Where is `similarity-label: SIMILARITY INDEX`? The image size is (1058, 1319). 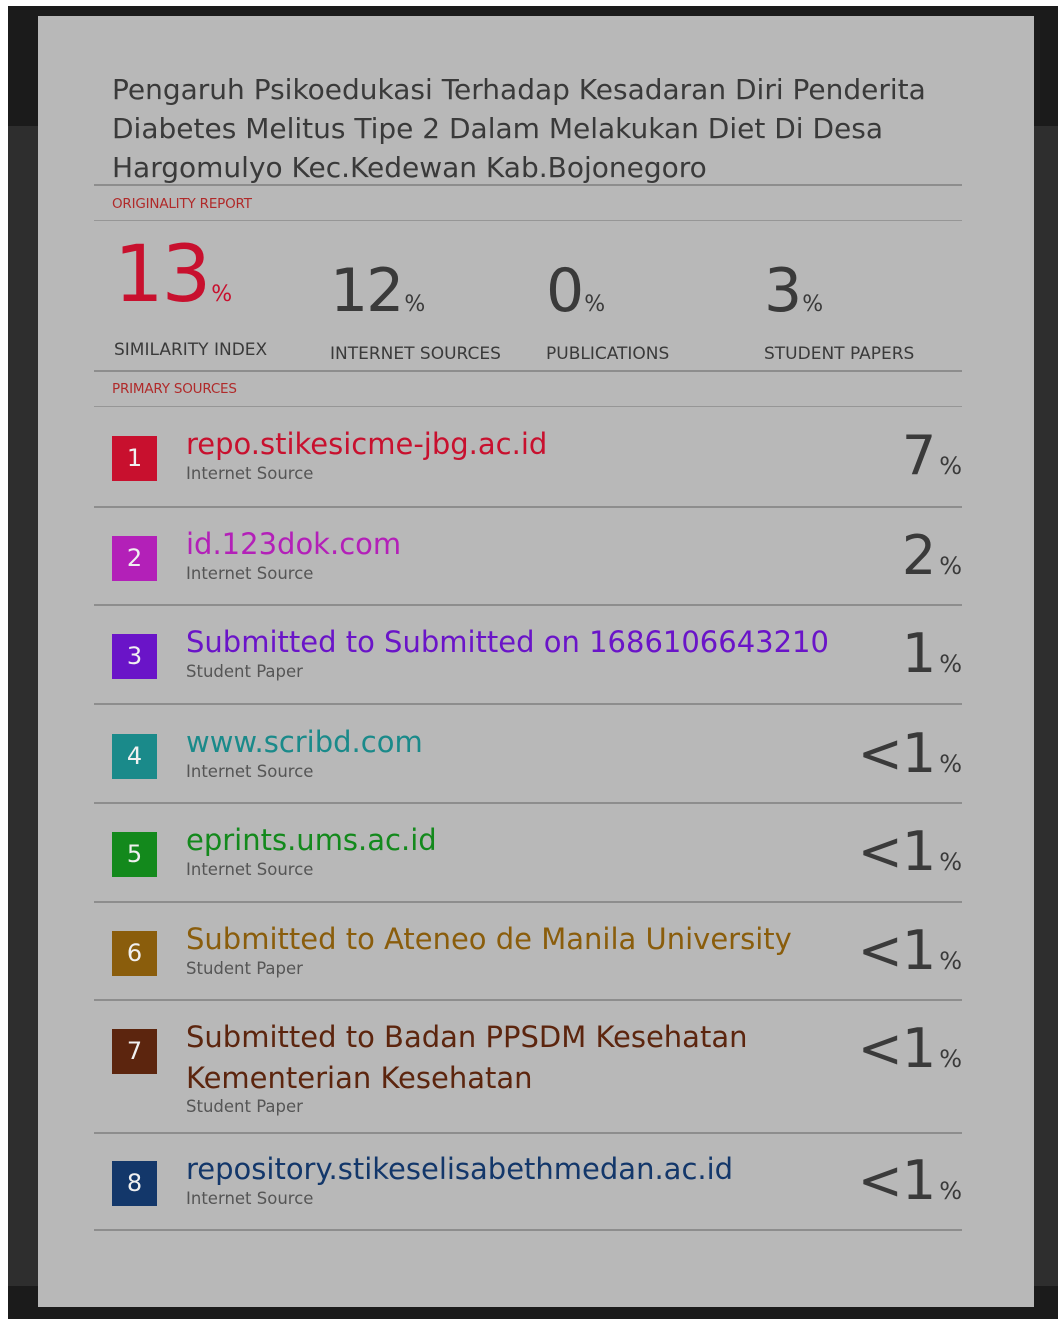 similarity-label: SIMILARITY INDEX is located at coordinates (191, 350).